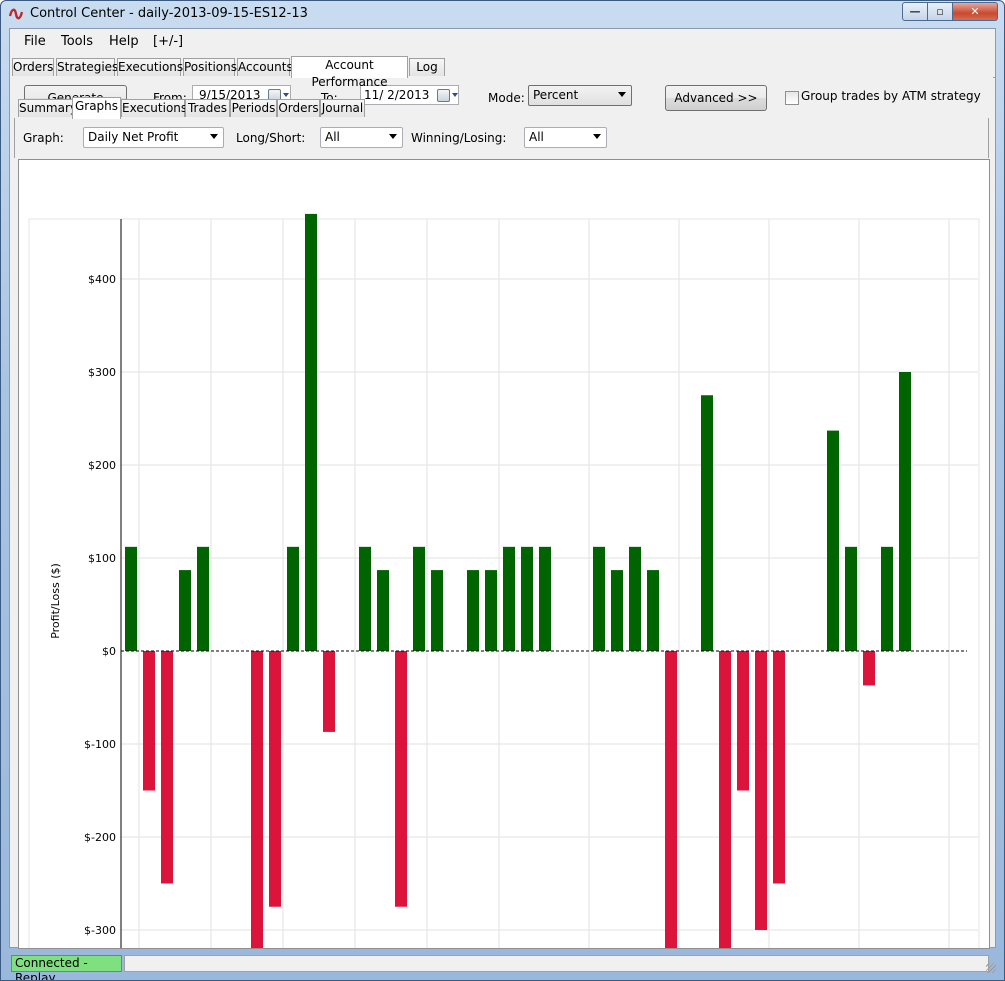 This screenshot has height=981, width=1005. What do you see at coordinates (55, 601) in the screenshot?
I see `y-axis-title: Profit/Loss ($)` at bounding box center [55, 601].